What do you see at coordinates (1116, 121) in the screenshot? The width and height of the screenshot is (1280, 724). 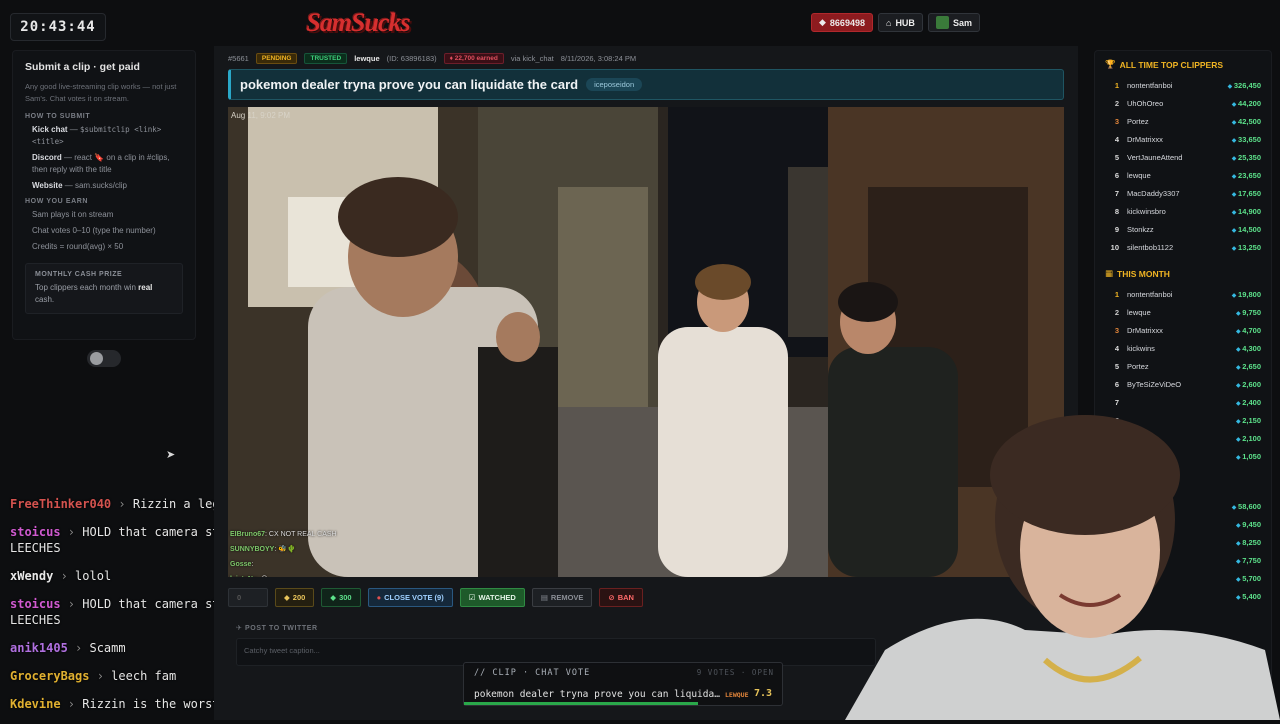 I see `rank: 3` at bounding box center [1116, 121].